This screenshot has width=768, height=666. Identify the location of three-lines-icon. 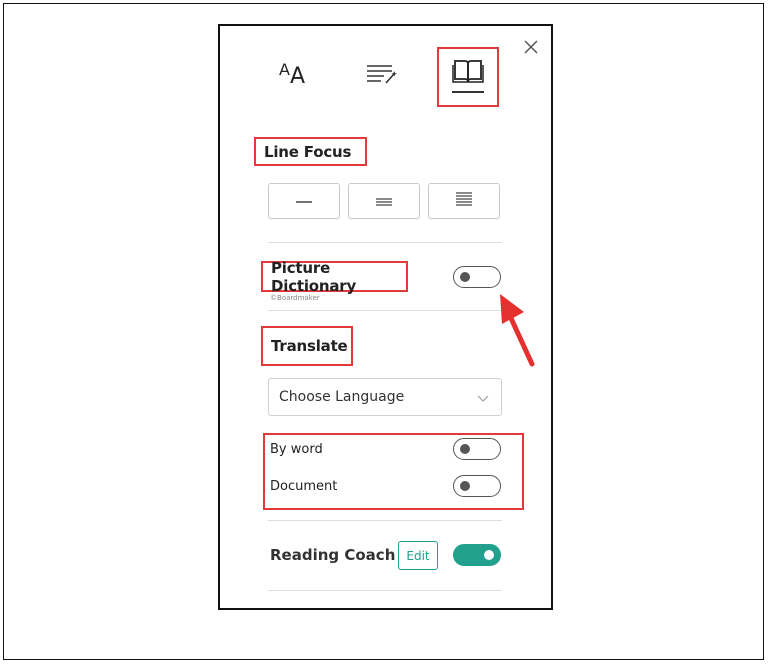
(384, 201).